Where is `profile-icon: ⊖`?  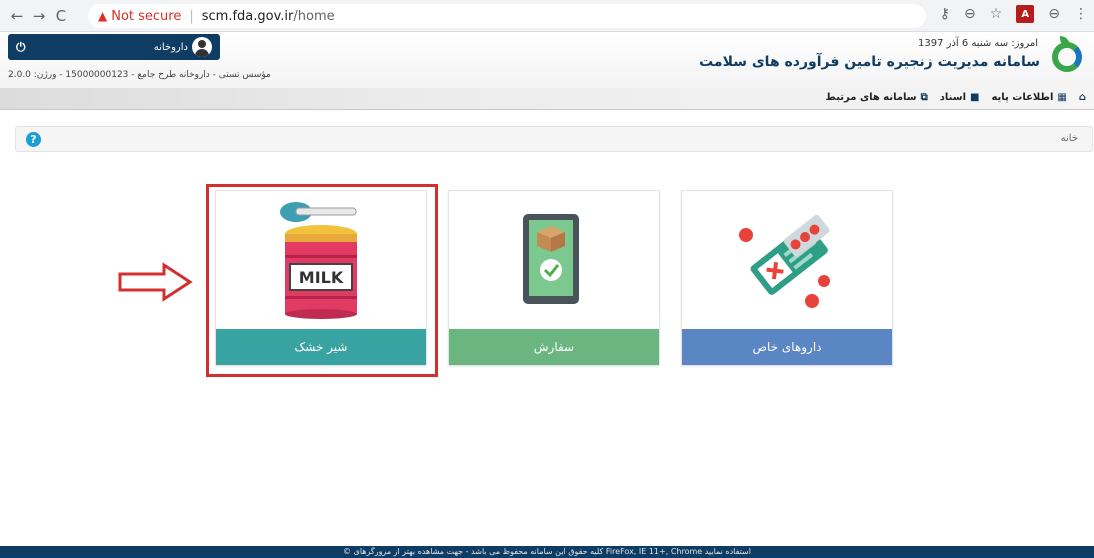 profile-icon: ⊖ is located at coordinates (1054, 14).